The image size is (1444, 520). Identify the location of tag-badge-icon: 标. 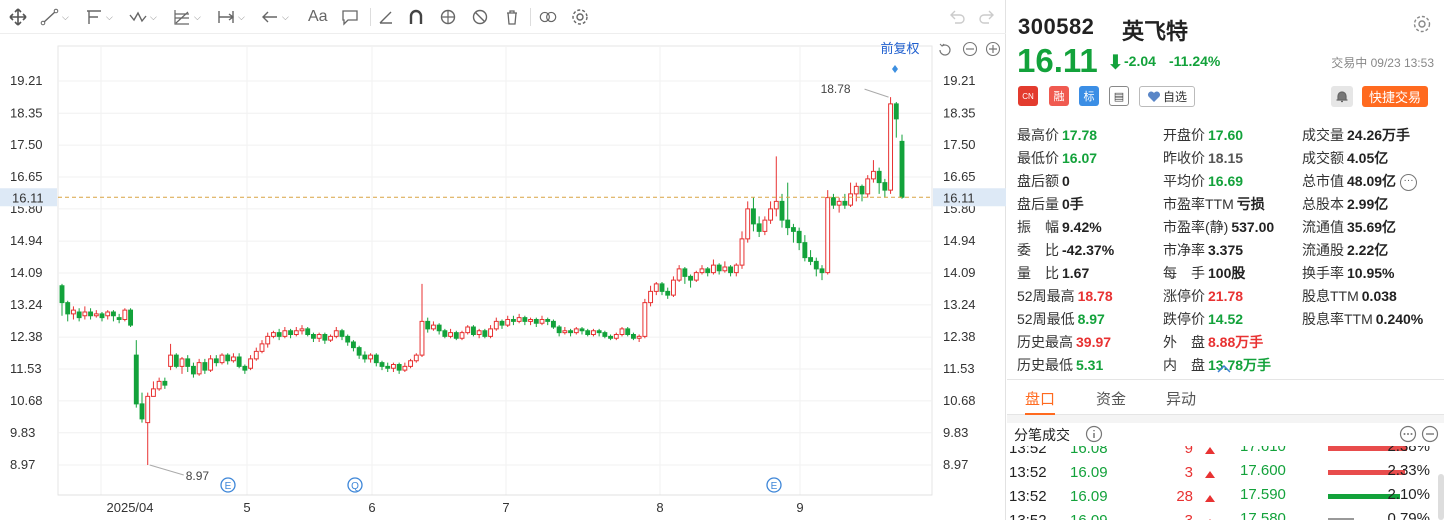
(1089, 96).